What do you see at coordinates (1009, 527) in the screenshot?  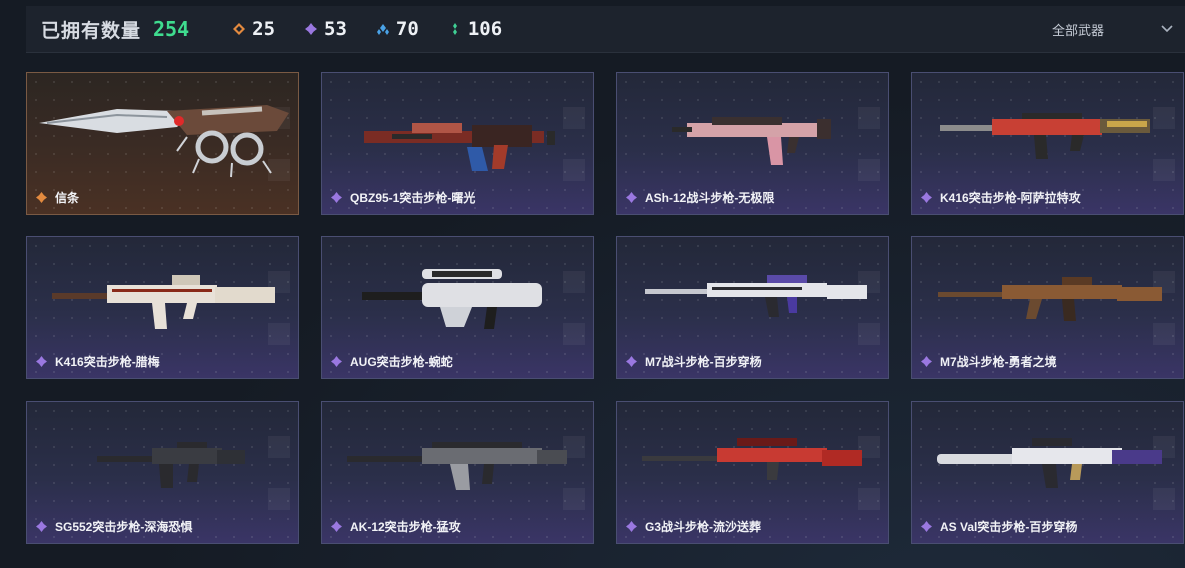 I see `weapon-name: AS Val突击步枪-百步穿杨` at bounding box center [1009, 527].